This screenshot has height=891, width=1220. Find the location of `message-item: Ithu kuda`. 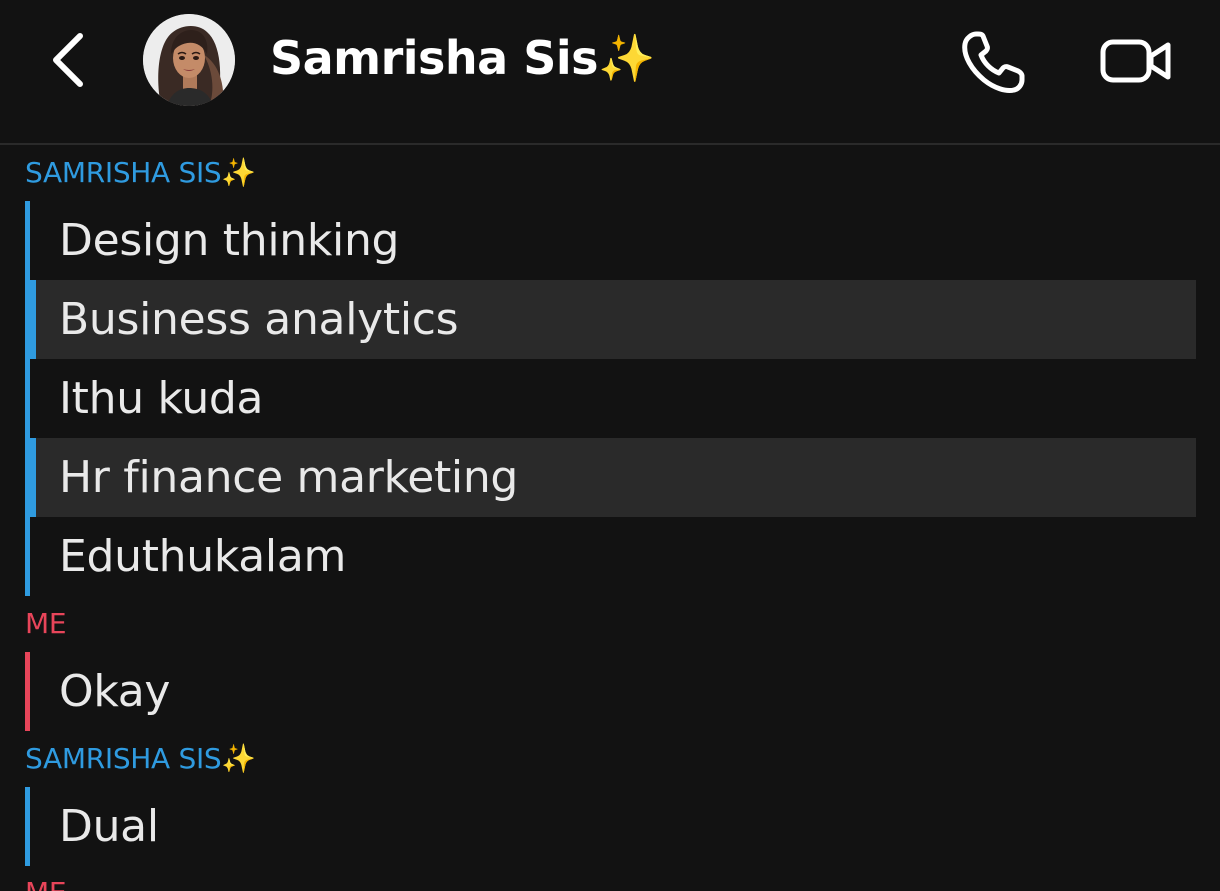

message-item: Ithu kuda is located at coordinates (610, 398).